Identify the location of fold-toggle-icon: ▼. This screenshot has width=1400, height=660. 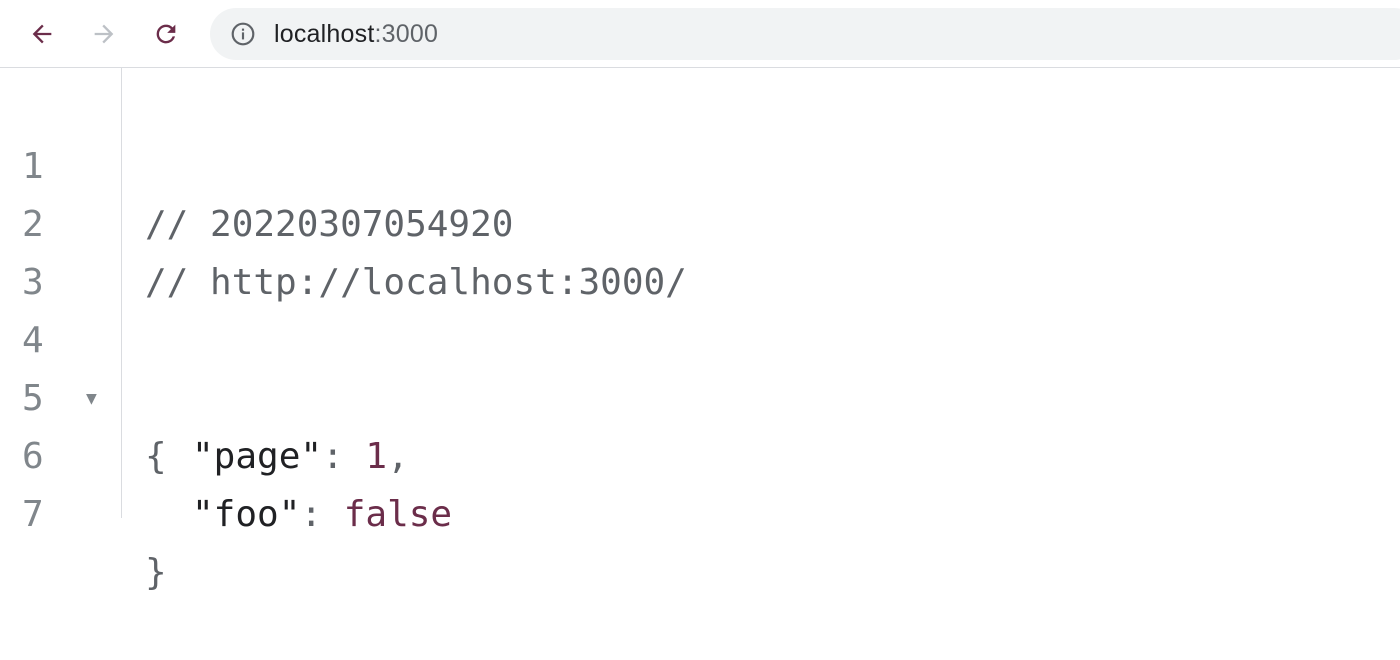
(91, 399).